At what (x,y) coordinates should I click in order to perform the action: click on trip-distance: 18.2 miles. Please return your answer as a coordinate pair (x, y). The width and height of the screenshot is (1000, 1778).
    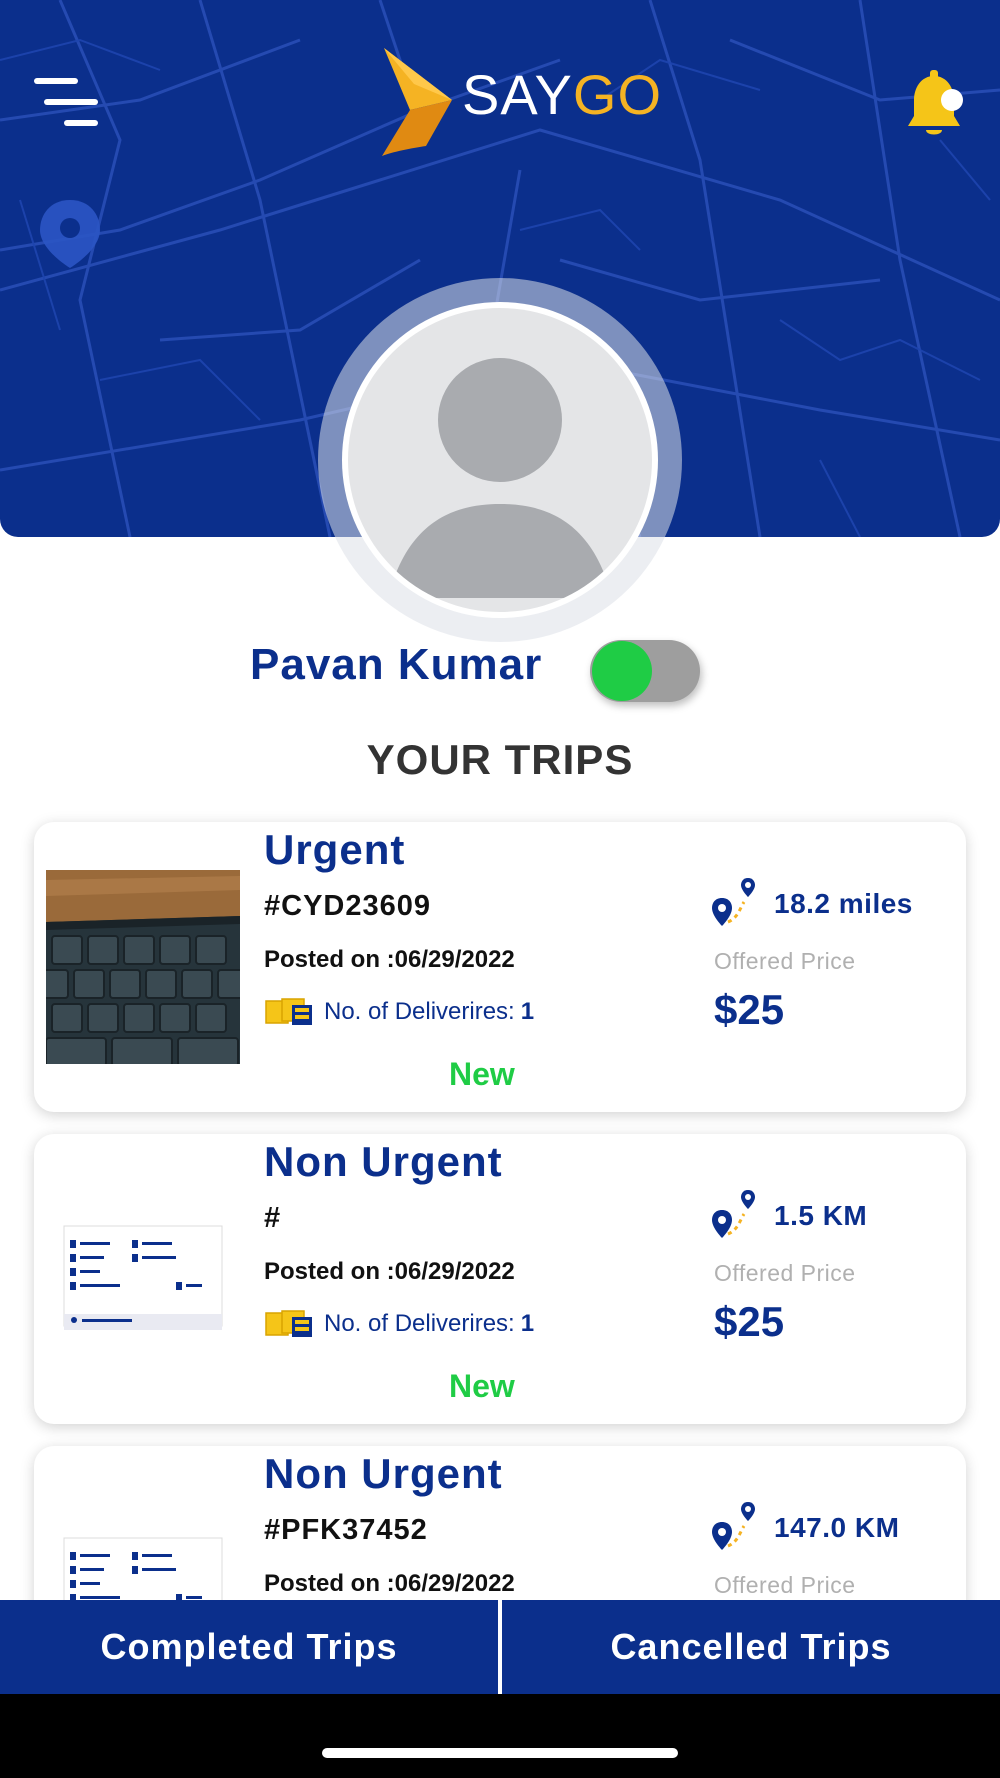
    Looking at the image, I should click on (843, 903).